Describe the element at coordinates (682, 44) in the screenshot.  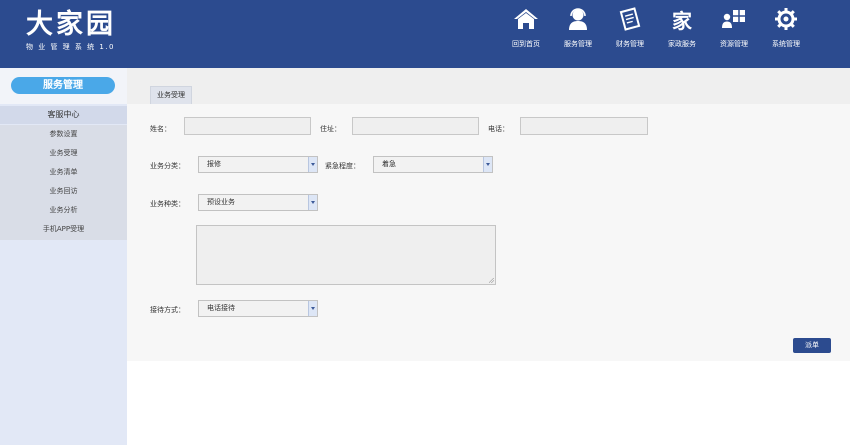
I see `nav-home-service-label: 家政服务` at that location.